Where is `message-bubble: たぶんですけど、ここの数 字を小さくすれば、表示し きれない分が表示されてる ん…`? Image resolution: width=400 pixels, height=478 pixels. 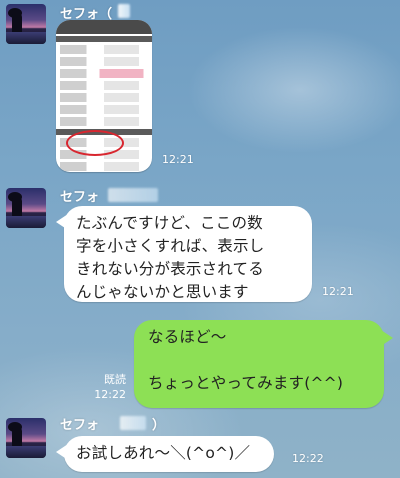
message-bubble: たぶんですけど、ここの数 字を小さくすれば、表示し きれない分が表示されてる ん… is located at coordinates (184, 254).